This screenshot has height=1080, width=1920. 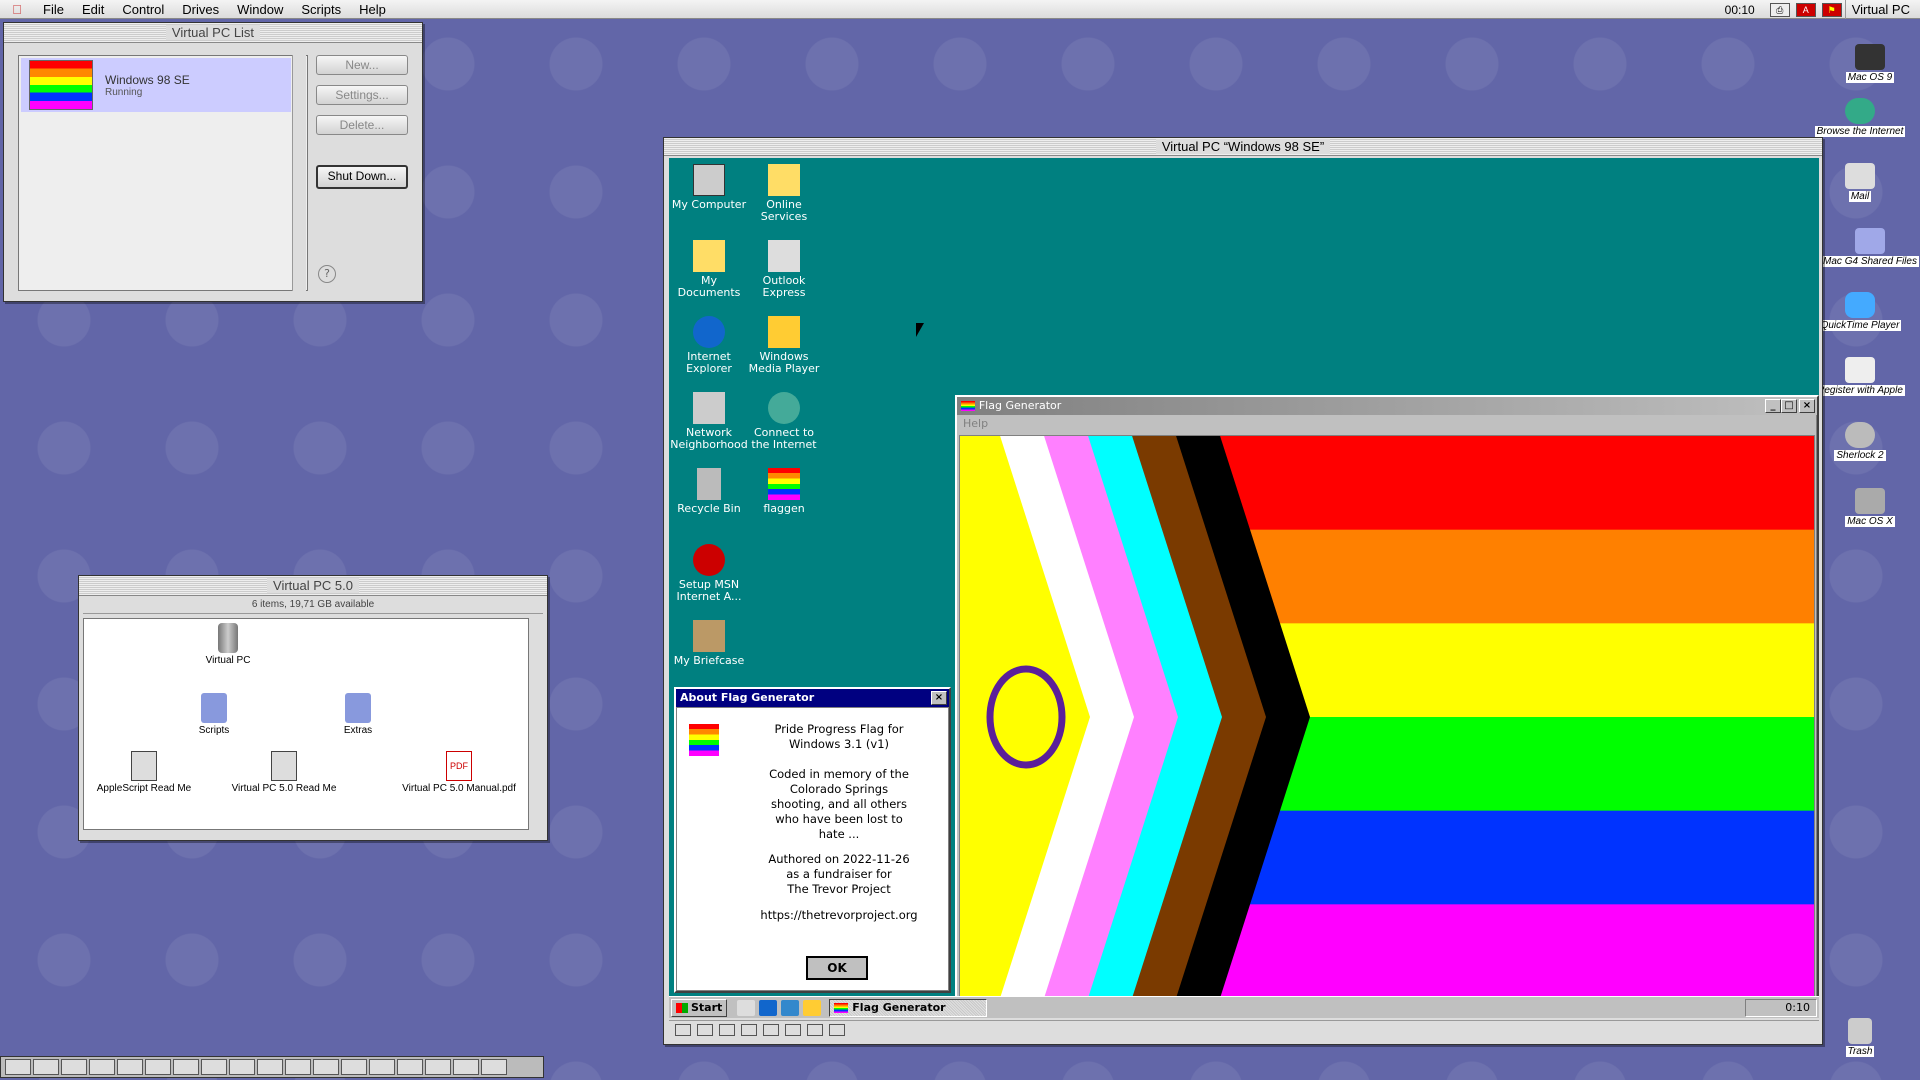 What do you see at coordinates (1779, 9) in the screenshot?
I see `printer-icon: ⎙` at bounding box center [1779, 9].